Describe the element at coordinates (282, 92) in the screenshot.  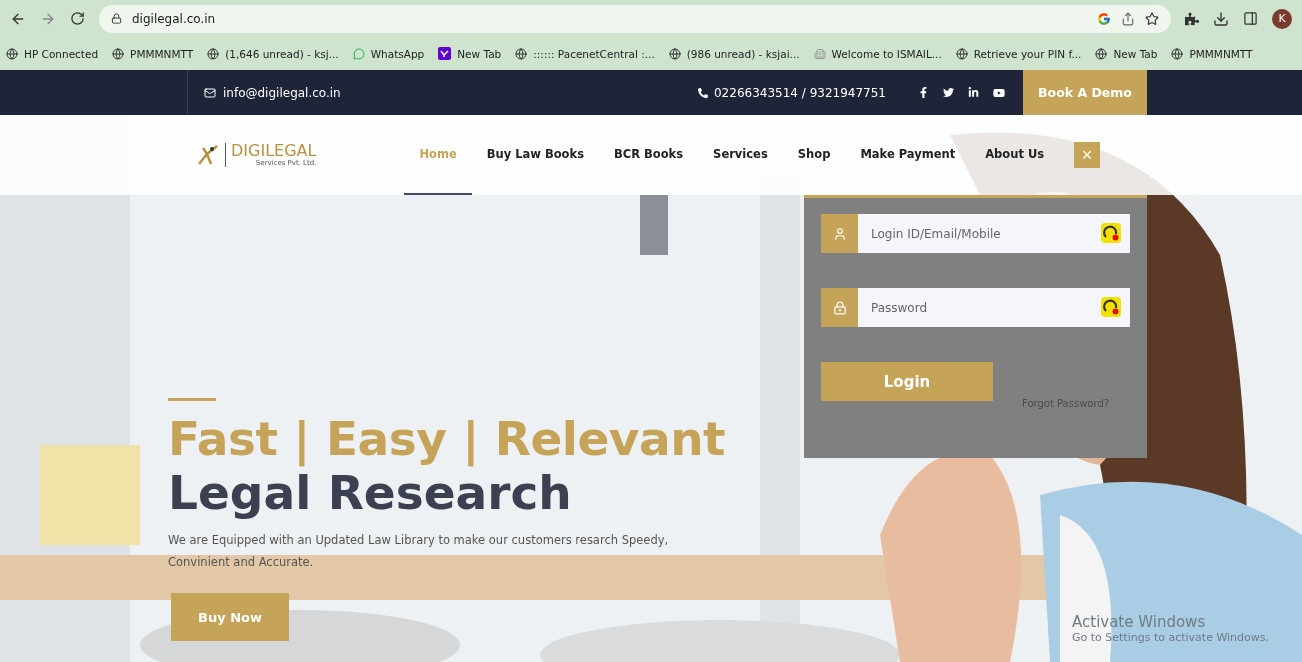
I see `email-text: info@digilegal.co.in` at that location.